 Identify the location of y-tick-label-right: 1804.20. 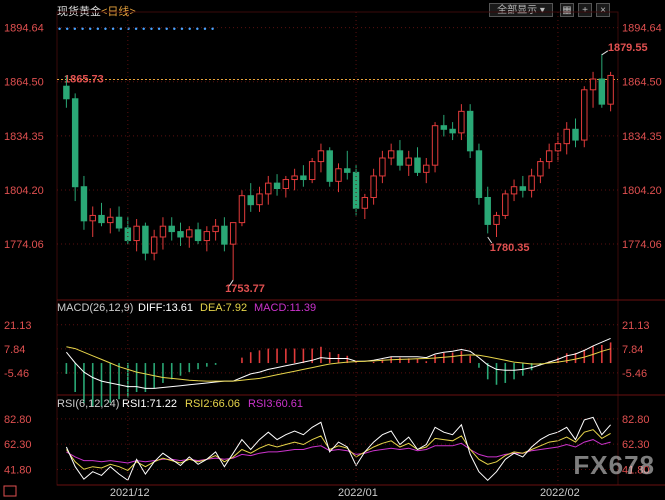
(642, 191).